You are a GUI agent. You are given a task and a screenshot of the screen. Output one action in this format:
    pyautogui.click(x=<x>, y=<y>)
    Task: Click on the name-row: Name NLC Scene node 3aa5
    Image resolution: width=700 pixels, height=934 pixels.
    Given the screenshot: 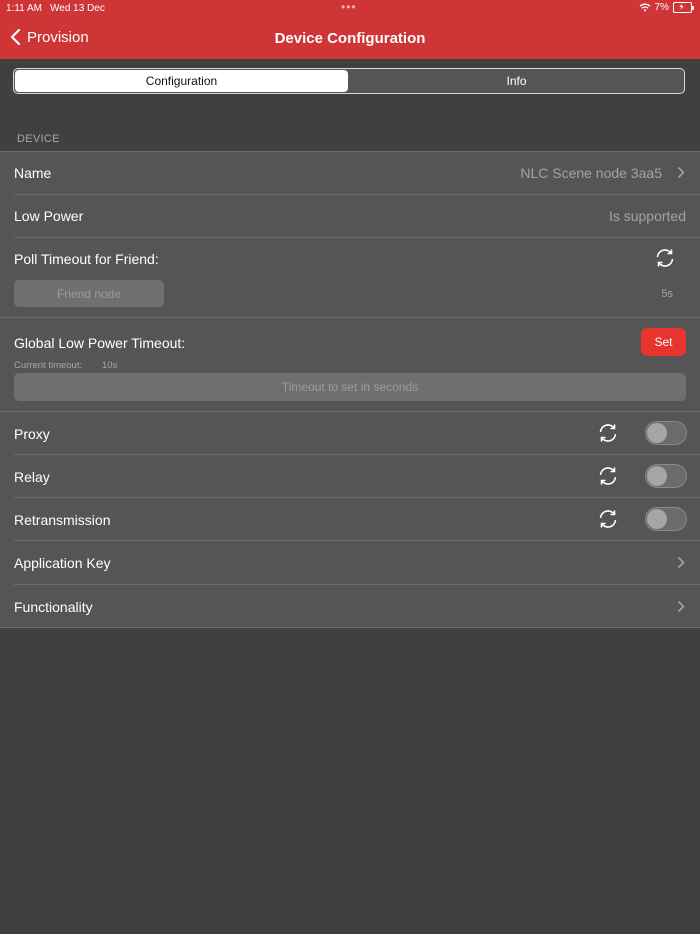 What is the action you would take?
    pyautogui.click(x=350, y=172)
    